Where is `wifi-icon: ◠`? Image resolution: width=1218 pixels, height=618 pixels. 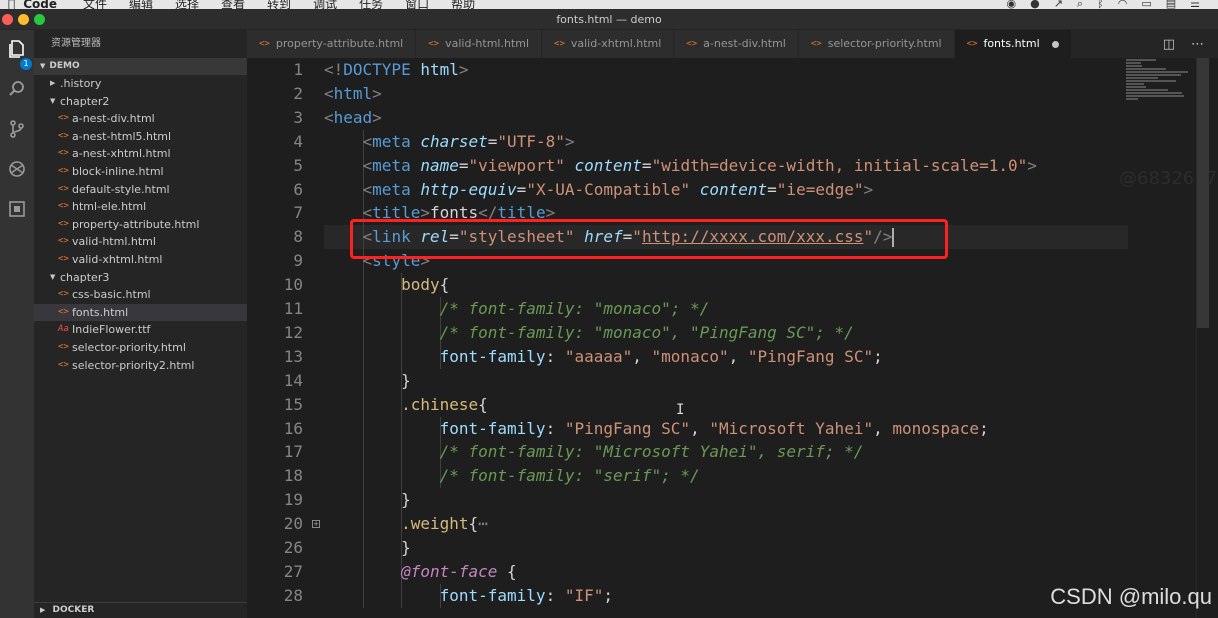 wifi-icon: ◠ is located at coordinates (1123, 4).